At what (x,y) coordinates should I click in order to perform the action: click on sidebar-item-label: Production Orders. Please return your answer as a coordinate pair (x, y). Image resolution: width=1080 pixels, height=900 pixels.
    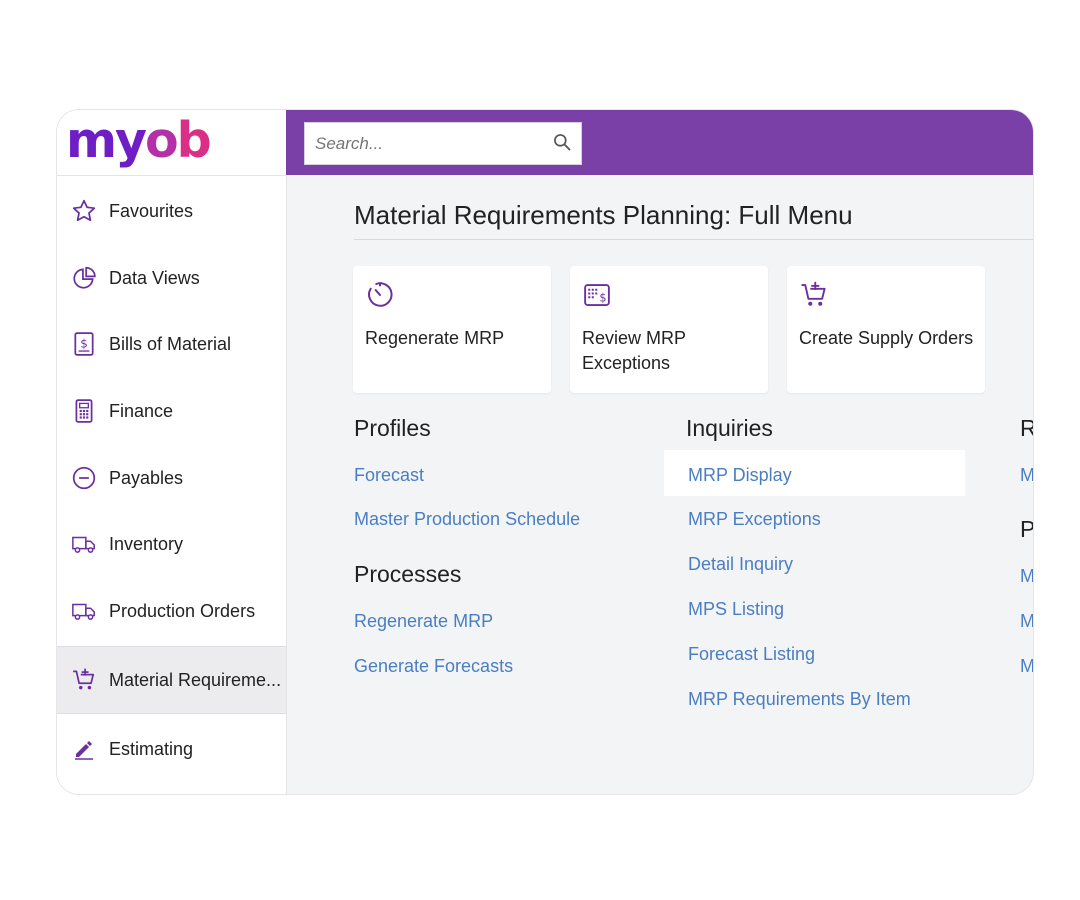
    Looking at the image, I should click on (182, 610).